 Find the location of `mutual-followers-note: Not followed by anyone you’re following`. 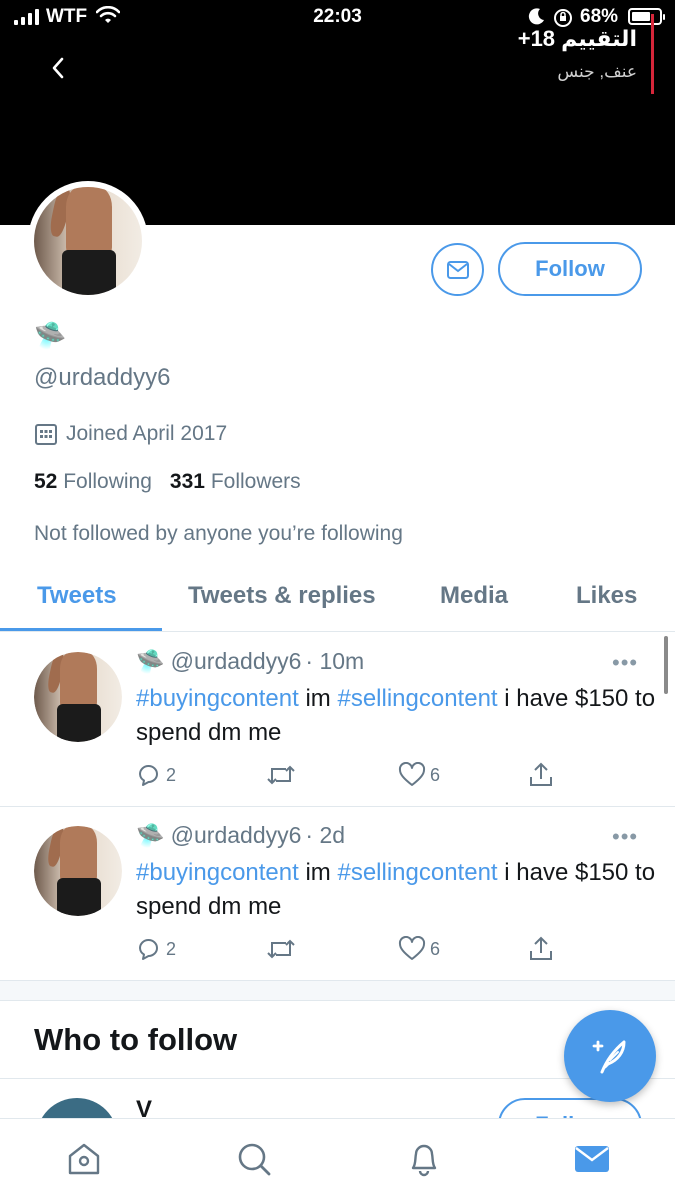

mutual-followers-note: Not followed by anyone you’re following is located at coordinates (218, 533).